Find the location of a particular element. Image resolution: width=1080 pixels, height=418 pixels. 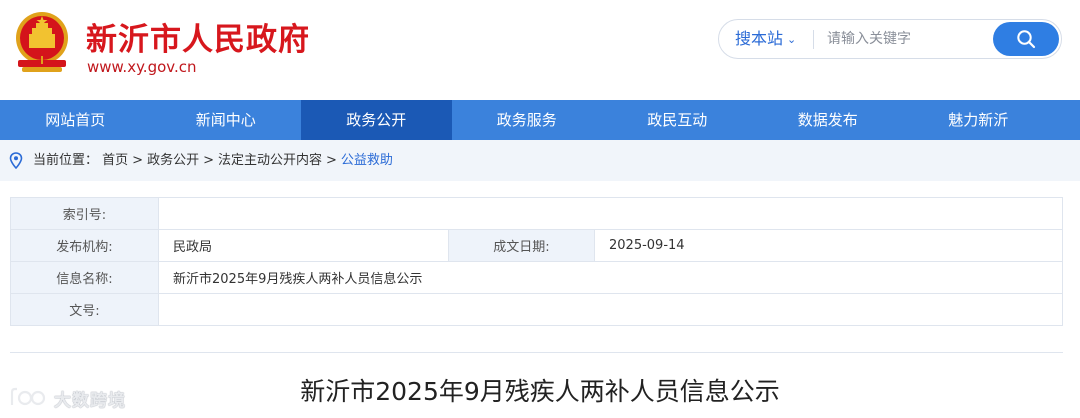

search-button is located at coordinates (1026, 39).